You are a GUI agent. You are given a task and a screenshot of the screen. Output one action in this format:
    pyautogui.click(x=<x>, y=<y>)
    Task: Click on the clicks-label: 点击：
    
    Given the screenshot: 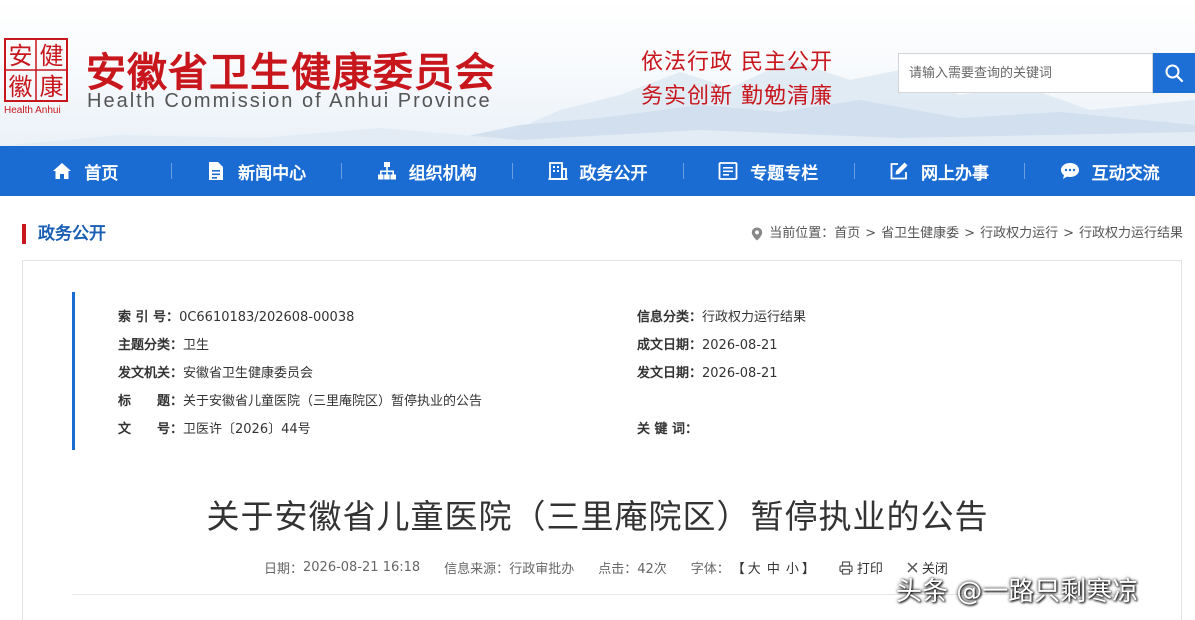 What is the action you would take?
    pyautogui.click(x=618, y=569)
    